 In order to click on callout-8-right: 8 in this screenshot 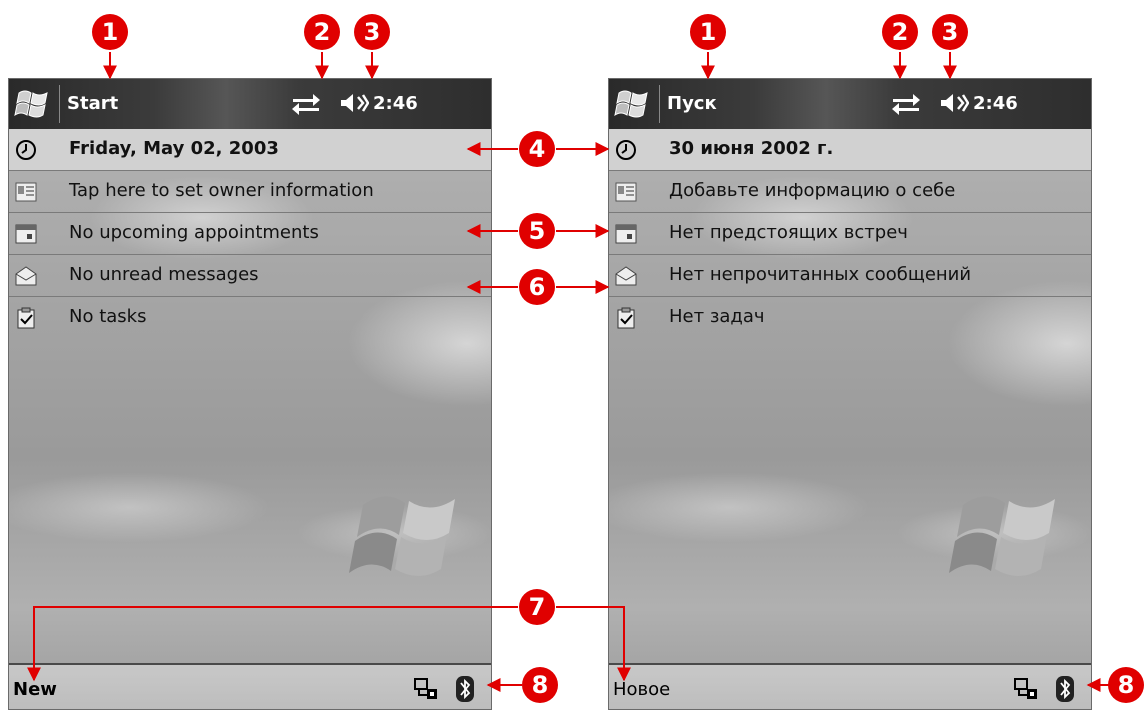, I will do `click(1126, 685)`.